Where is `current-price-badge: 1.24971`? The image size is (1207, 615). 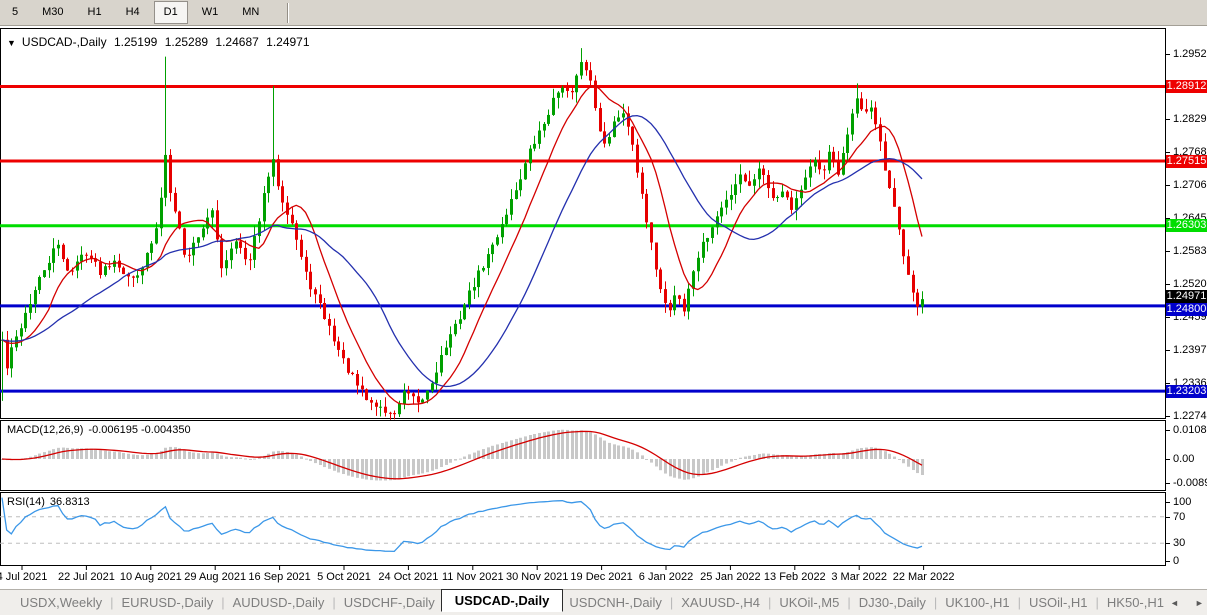
current-price-badge: 1.24971 is located at coordinates (1186, 297).